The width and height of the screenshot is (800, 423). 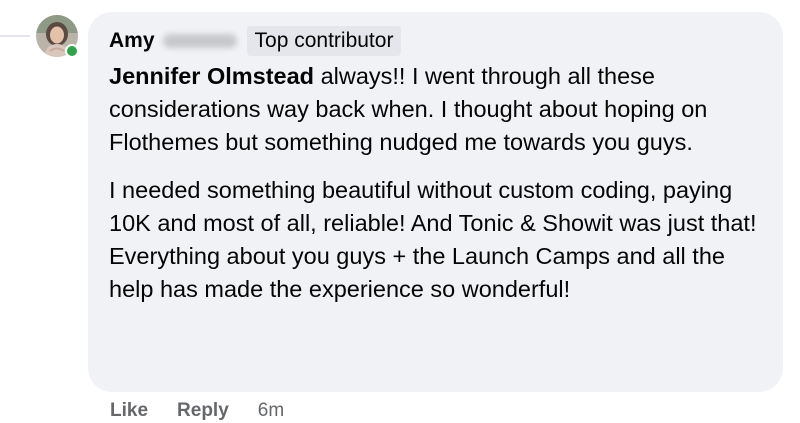 What do you see at coordinates (271, 411) in the screenshot?
I see `timestamp-link: 6m` at bounding box center [271, 411].